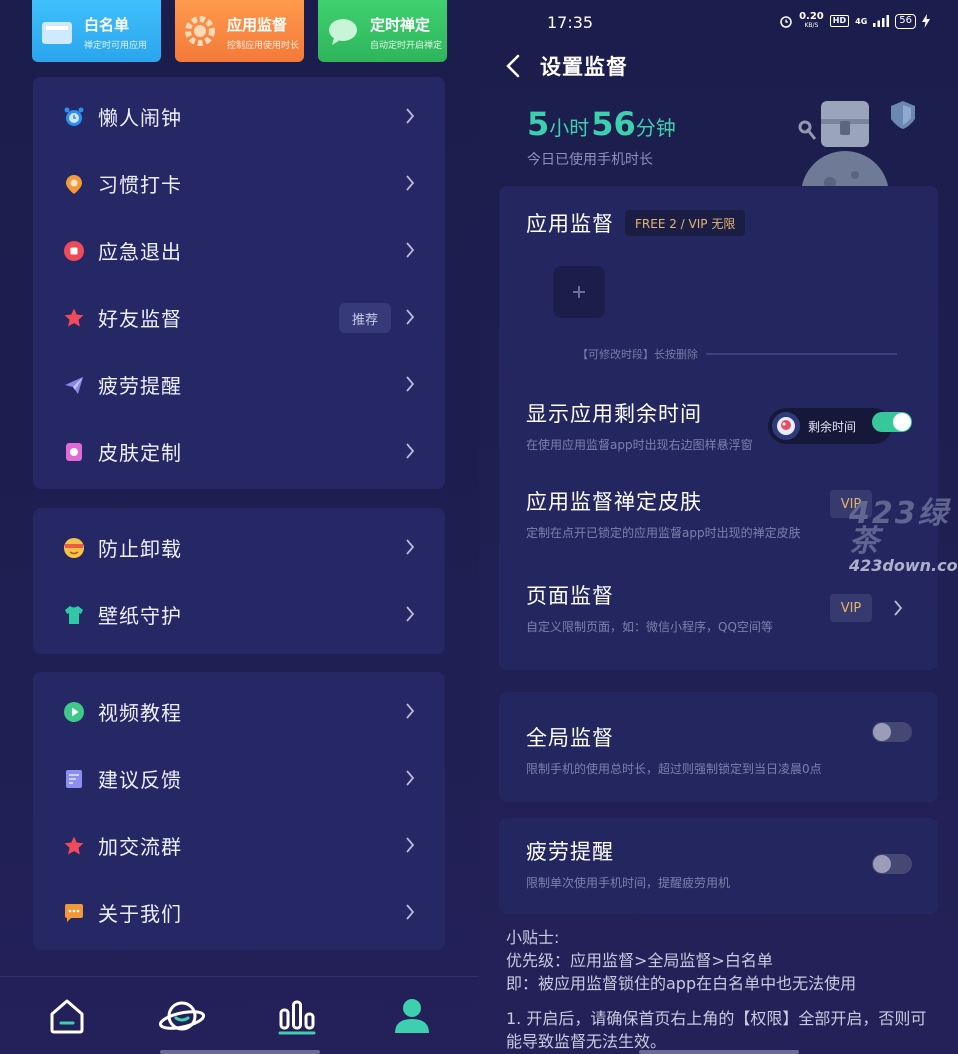 The width and height of the screenshot is (958, 1054). What do you see at coordinates (239, 116) in the screenshot?
I see `menu-item-lazy-alarm: 懒人闹钟` at bounding box center [239, 116].